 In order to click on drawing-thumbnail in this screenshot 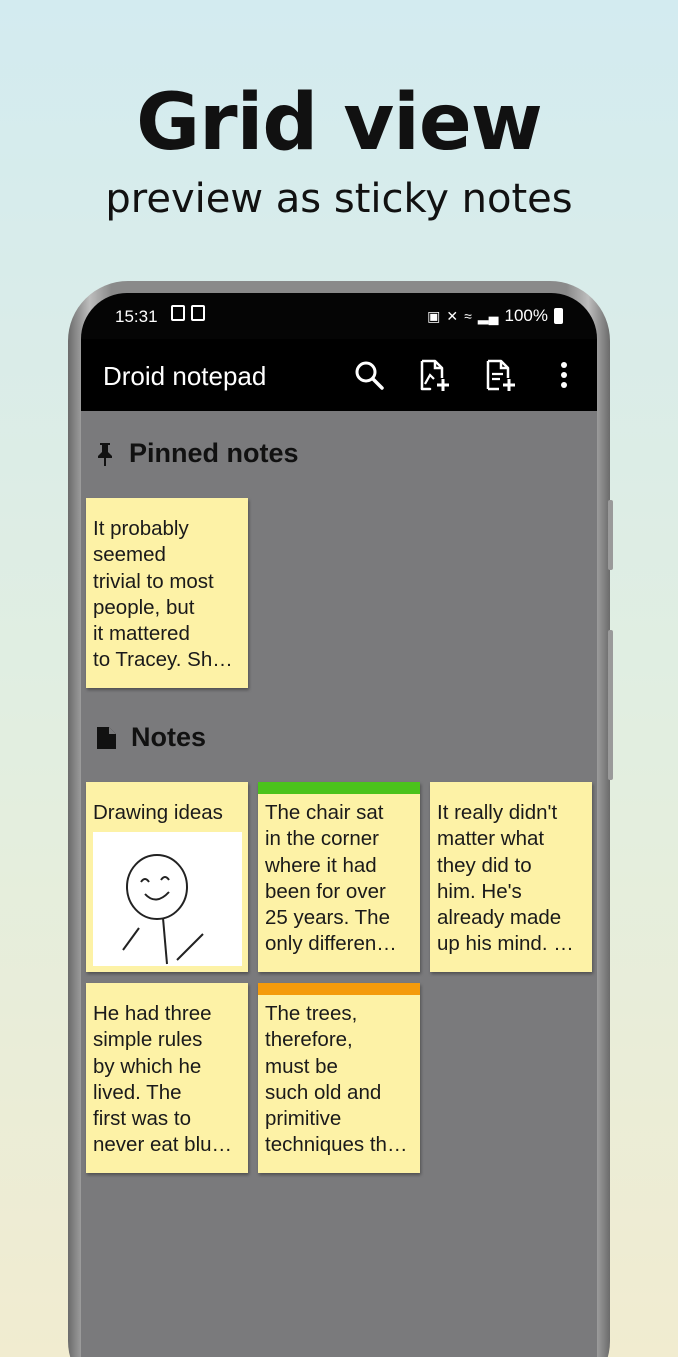, I will do `click(167, 899)`.